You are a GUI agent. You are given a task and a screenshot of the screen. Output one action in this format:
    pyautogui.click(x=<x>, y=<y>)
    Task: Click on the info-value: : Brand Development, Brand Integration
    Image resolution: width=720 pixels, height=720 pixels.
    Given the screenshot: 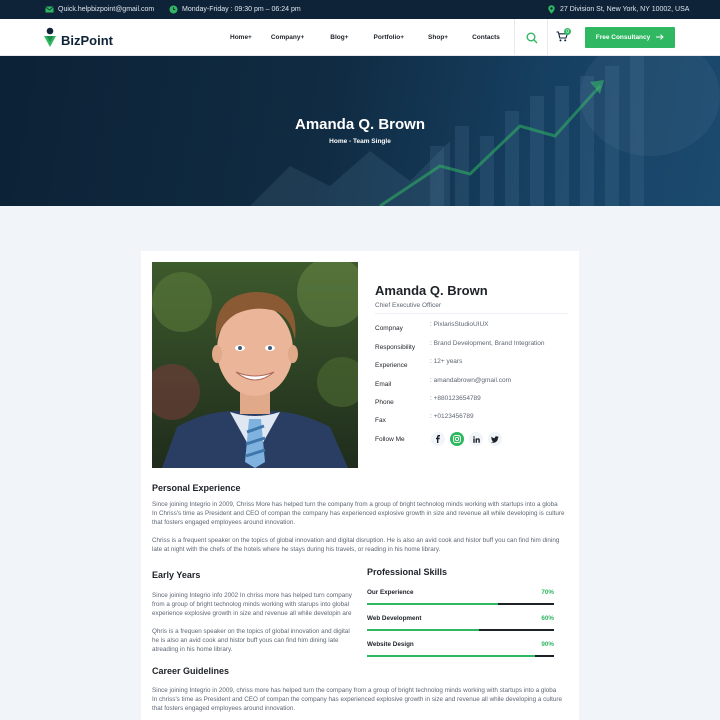 What is the action you would take?
    pyautogui.click(x=487, y=343)
    